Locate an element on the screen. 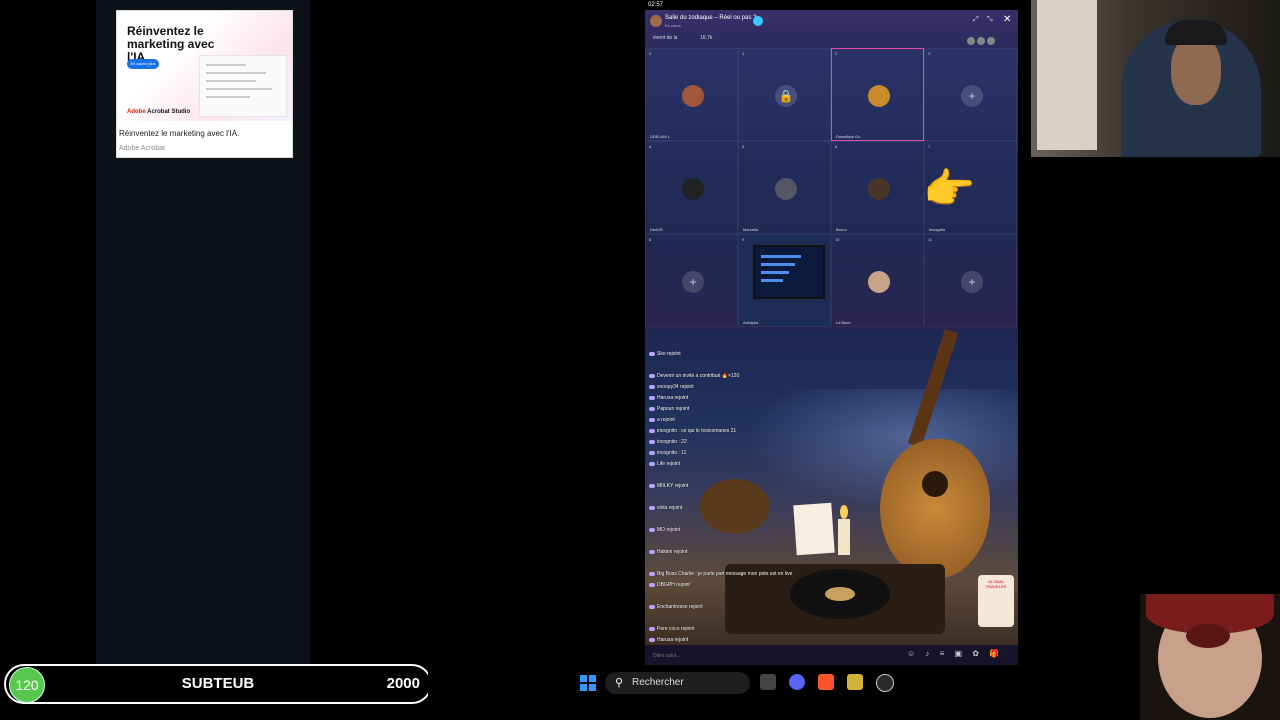  ad-cta-button: En savoir plus is located at coordinates (143, 64).